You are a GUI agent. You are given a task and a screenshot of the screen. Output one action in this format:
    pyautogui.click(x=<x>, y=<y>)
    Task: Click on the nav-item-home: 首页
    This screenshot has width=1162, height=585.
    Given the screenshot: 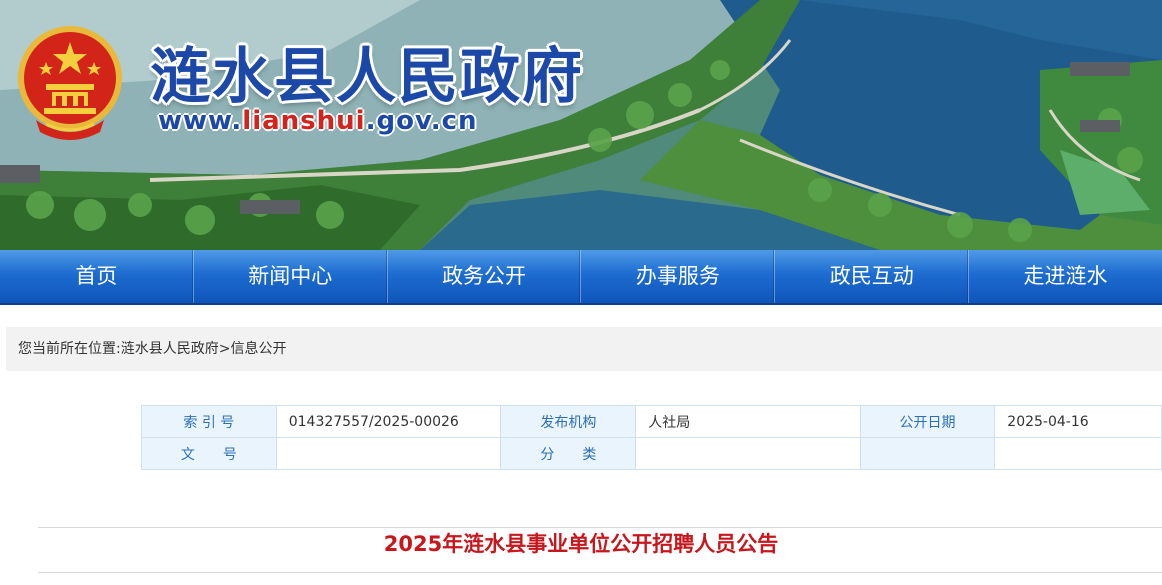 What is the action you would take?
    pyautogui.click(x=97, y=276)
    